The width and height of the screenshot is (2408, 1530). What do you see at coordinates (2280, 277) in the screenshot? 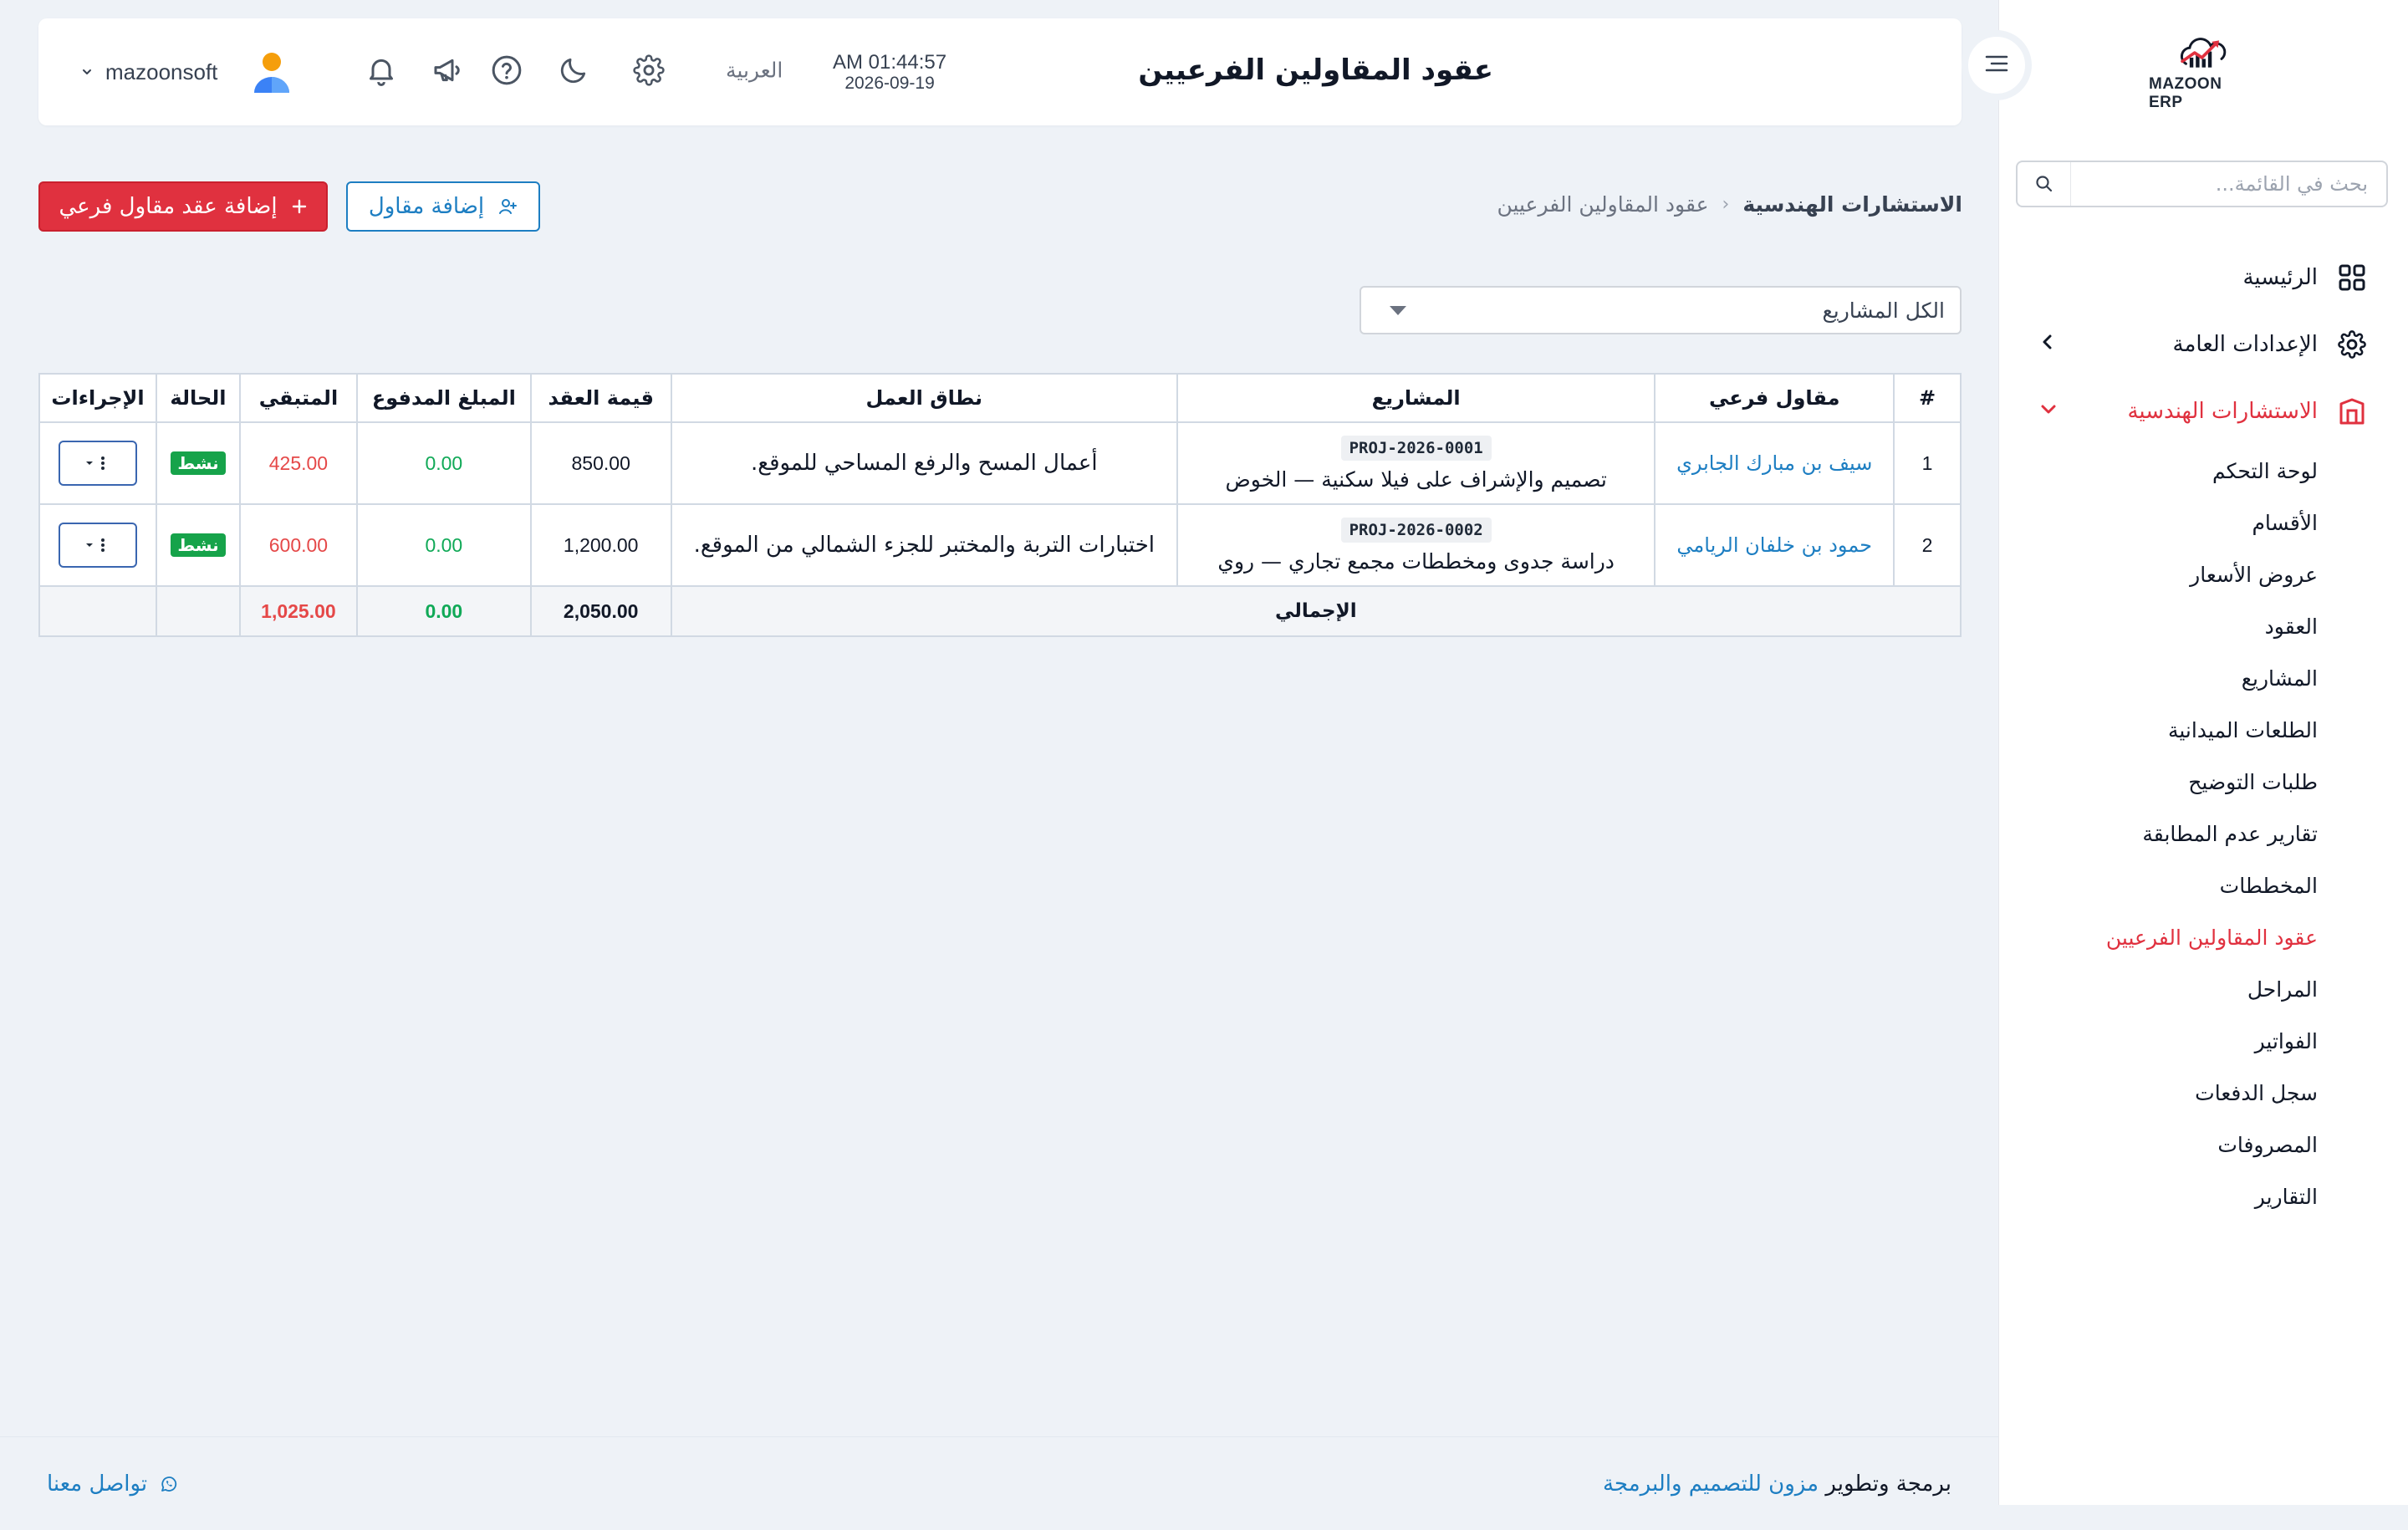
I see `sidebar-item-label: الرئيسية` at bounding box center [2280, 277].